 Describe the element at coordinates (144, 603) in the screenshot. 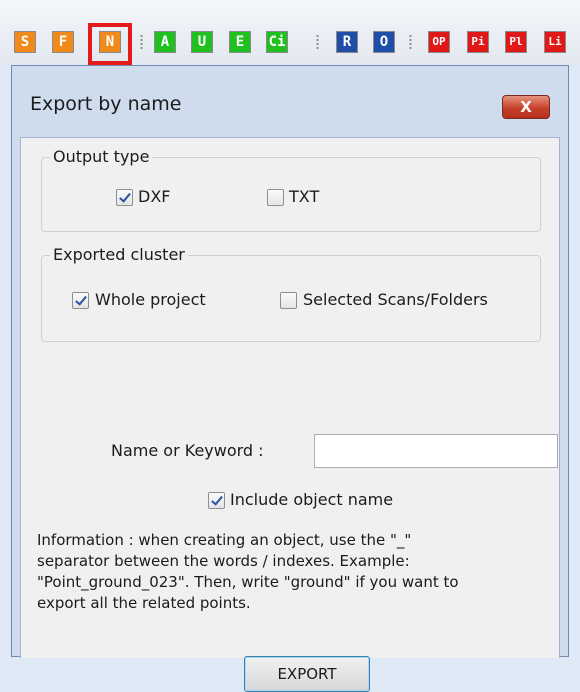

I see `info-line: export all the related points.` at that location.